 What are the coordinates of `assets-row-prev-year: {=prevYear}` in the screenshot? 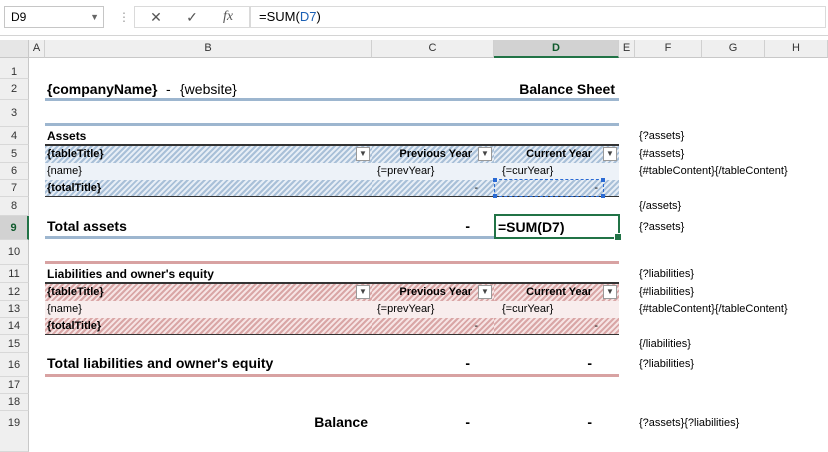 It's located at (432, 171).